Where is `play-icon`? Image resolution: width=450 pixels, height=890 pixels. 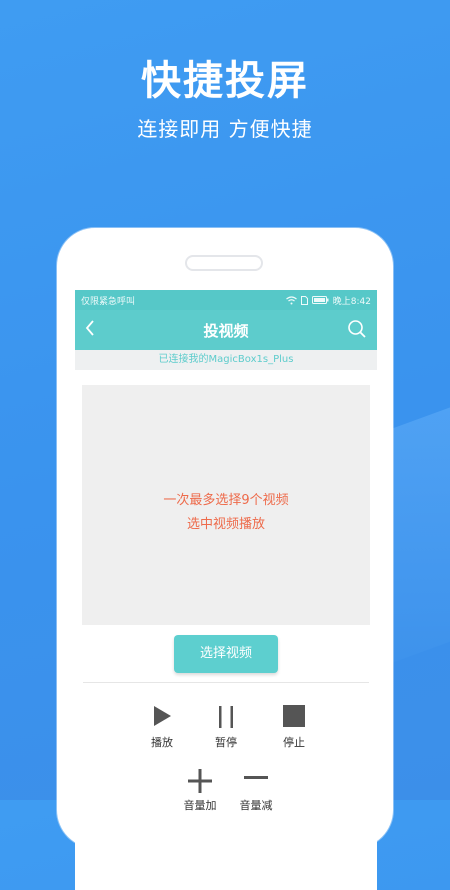
play-icon is located at coordinates (162, 716).